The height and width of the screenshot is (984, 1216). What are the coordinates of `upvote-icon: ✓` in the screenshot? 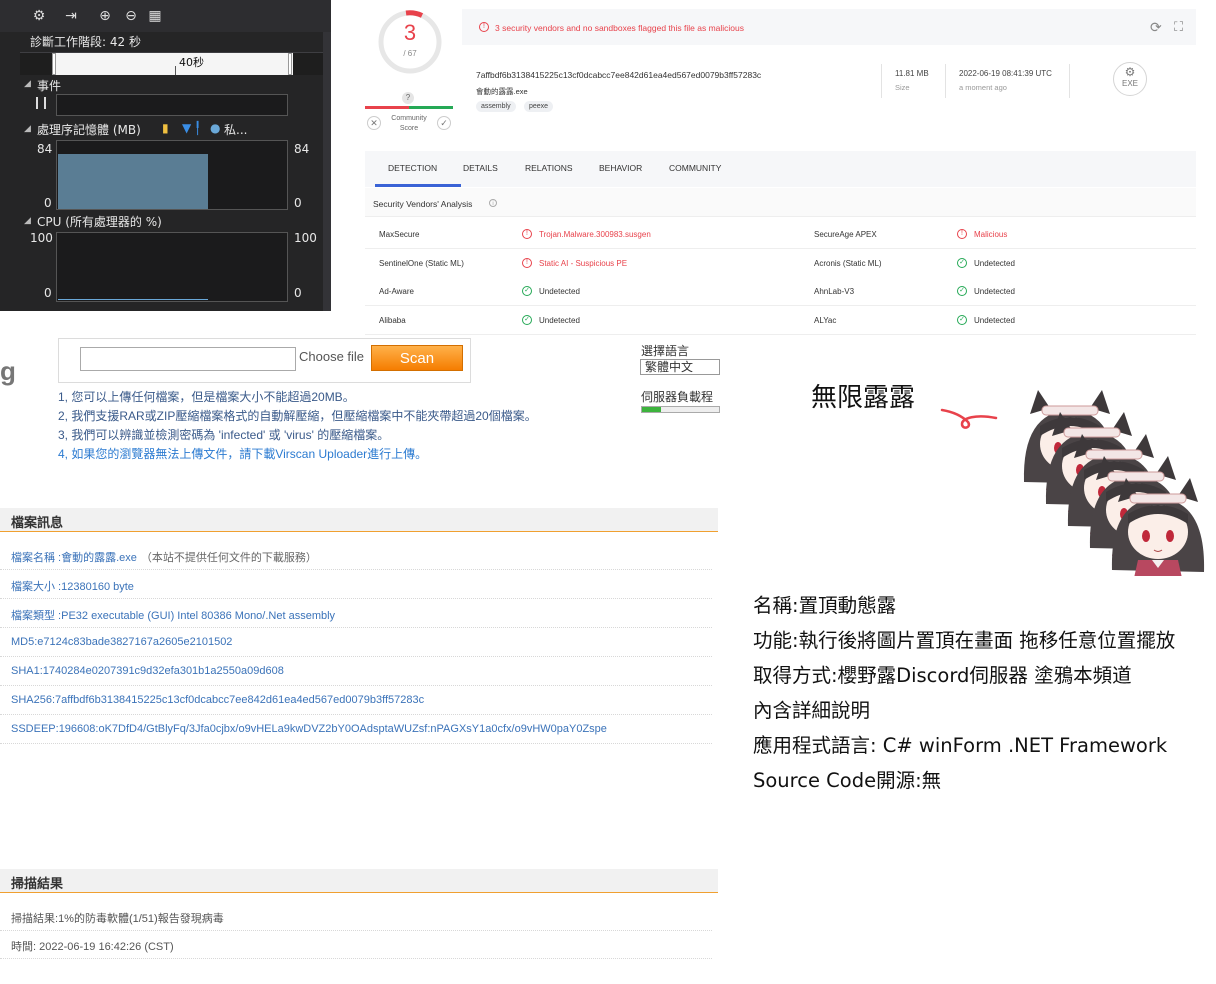 It's located at (444, 123).